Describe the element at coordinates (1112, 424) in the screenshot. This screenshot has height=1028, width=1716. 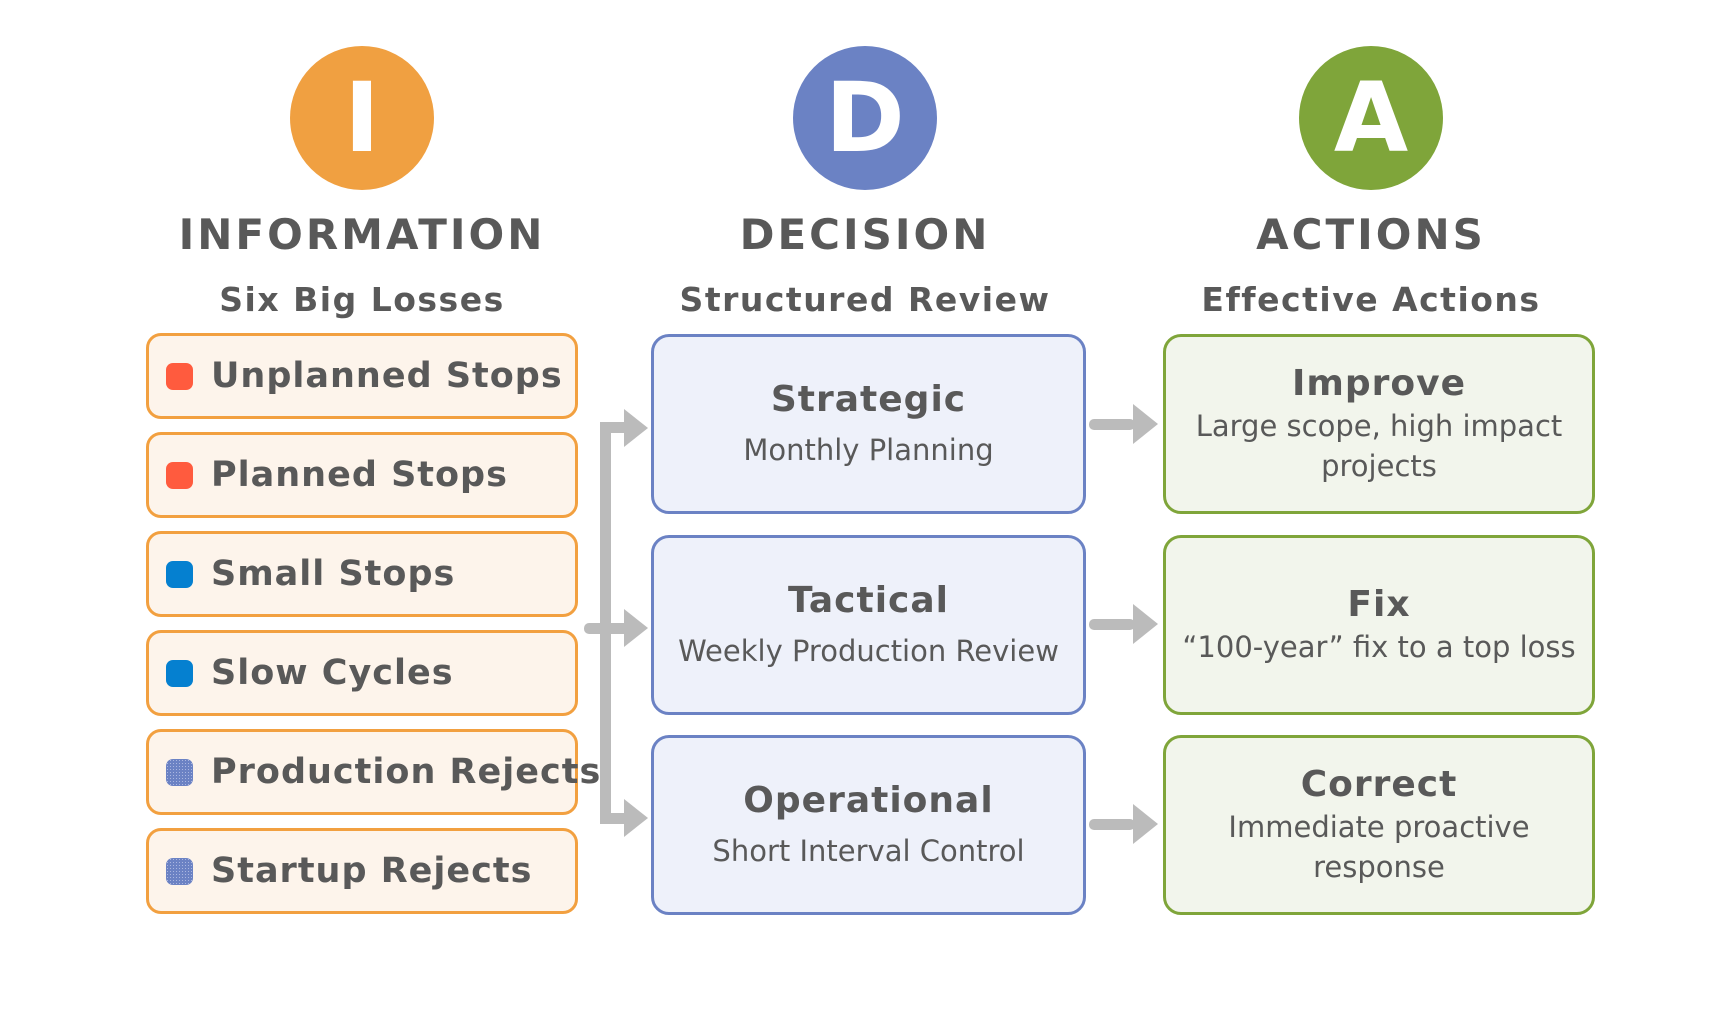
I see `arrow-shaft-improve` at that location.